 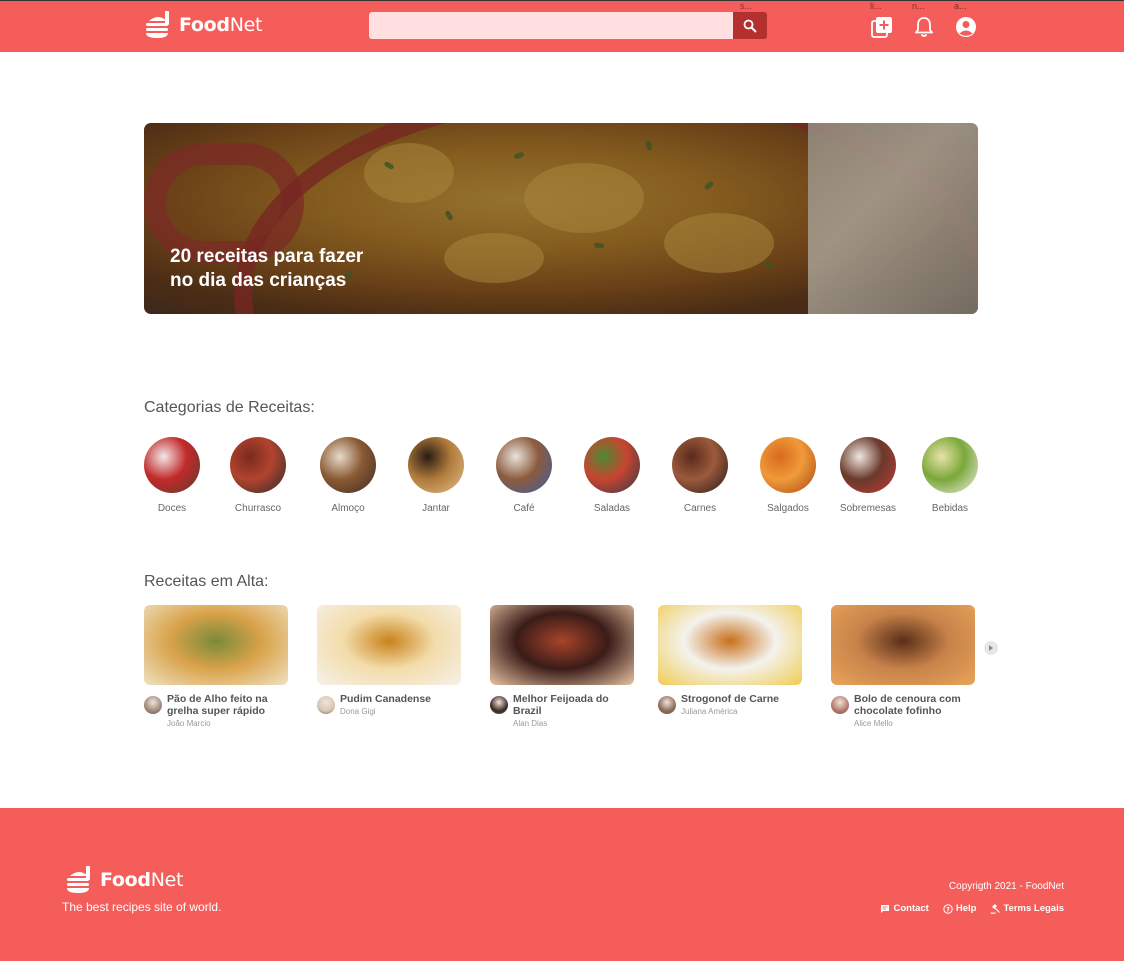 I want to click on add-recipe-icon, so click(x=882, y=27).